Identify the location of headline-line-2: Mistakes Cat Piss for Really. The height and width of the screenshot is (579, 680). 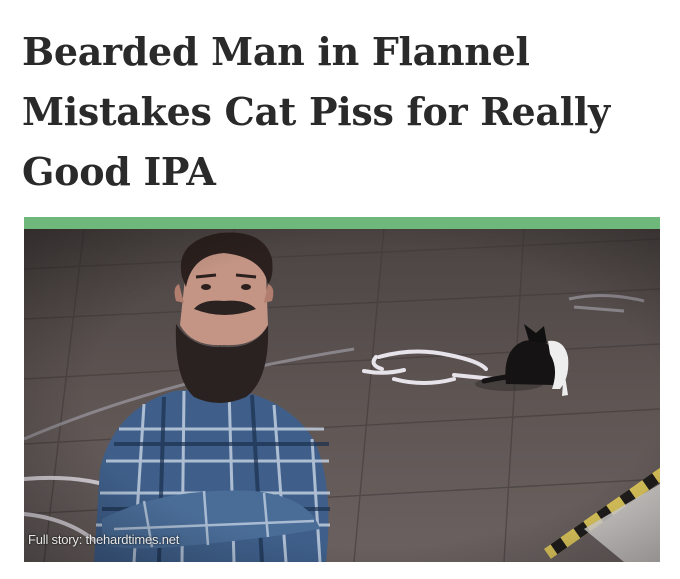
(316, 111).